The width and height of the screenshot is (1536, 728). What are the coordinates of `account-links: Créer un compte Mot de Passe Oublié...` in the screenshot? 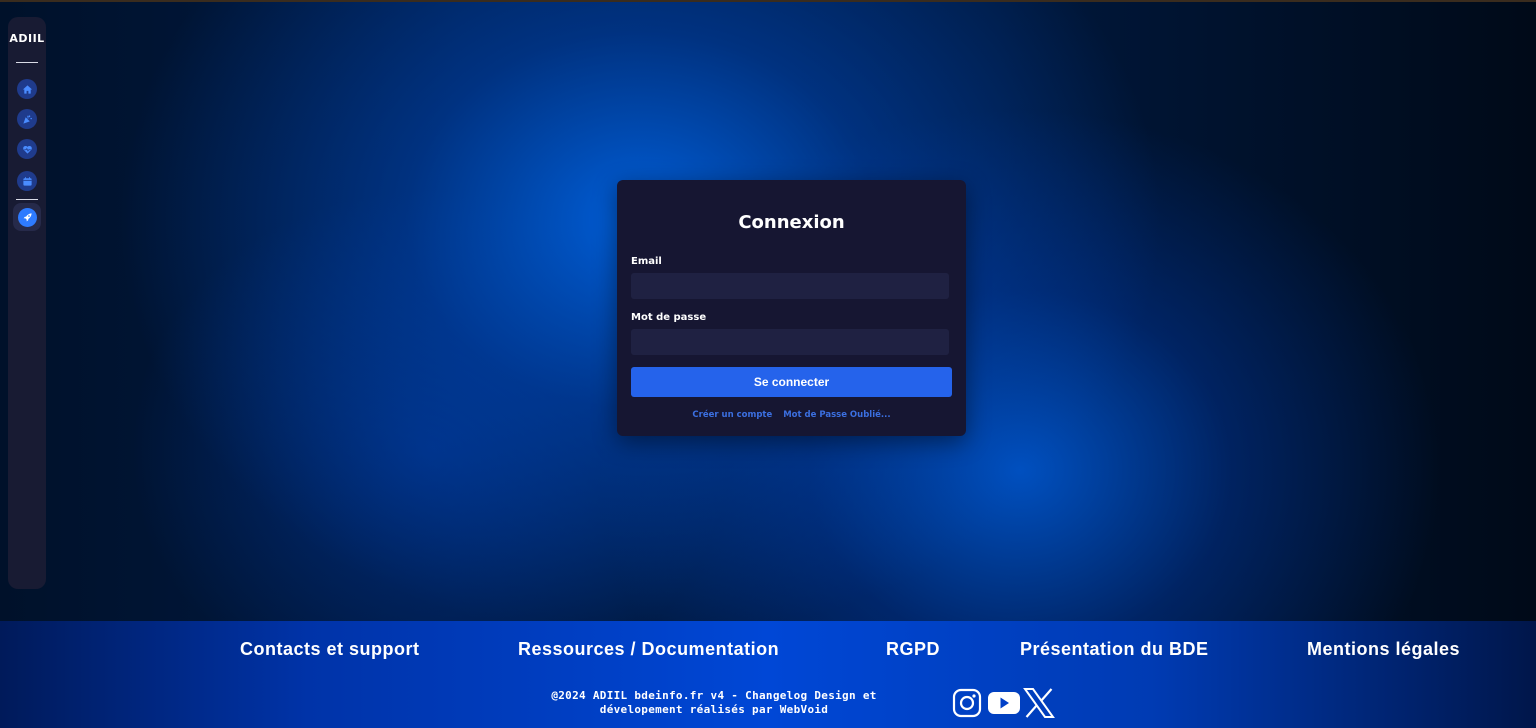 It's located at (791, 415).